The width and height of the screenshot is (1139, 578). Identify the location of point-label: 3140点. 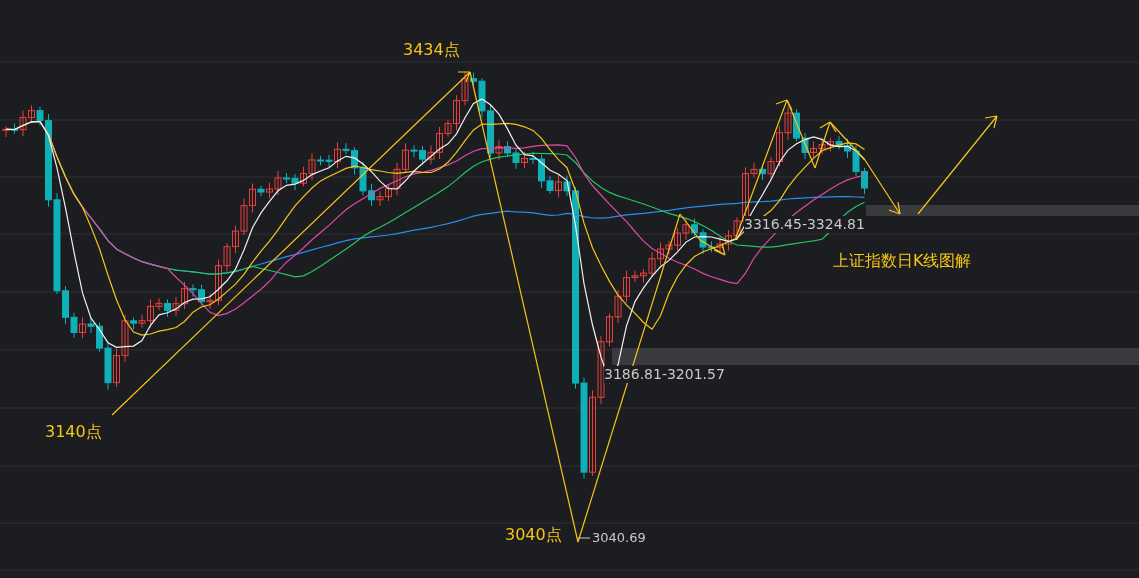
(73, 432).